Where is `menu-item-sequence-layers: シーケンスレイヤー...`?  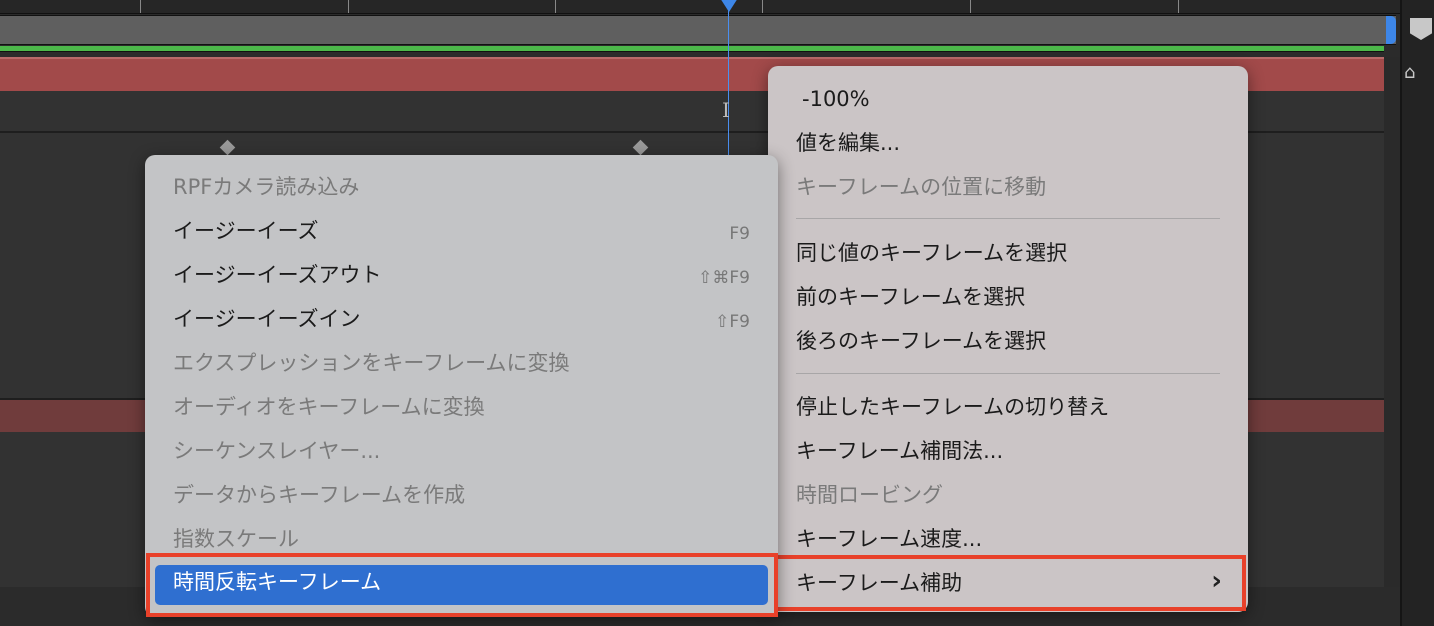 menu-item-sequence-layers: シーケンスレイヤー... is located at coordinates (277, 451).